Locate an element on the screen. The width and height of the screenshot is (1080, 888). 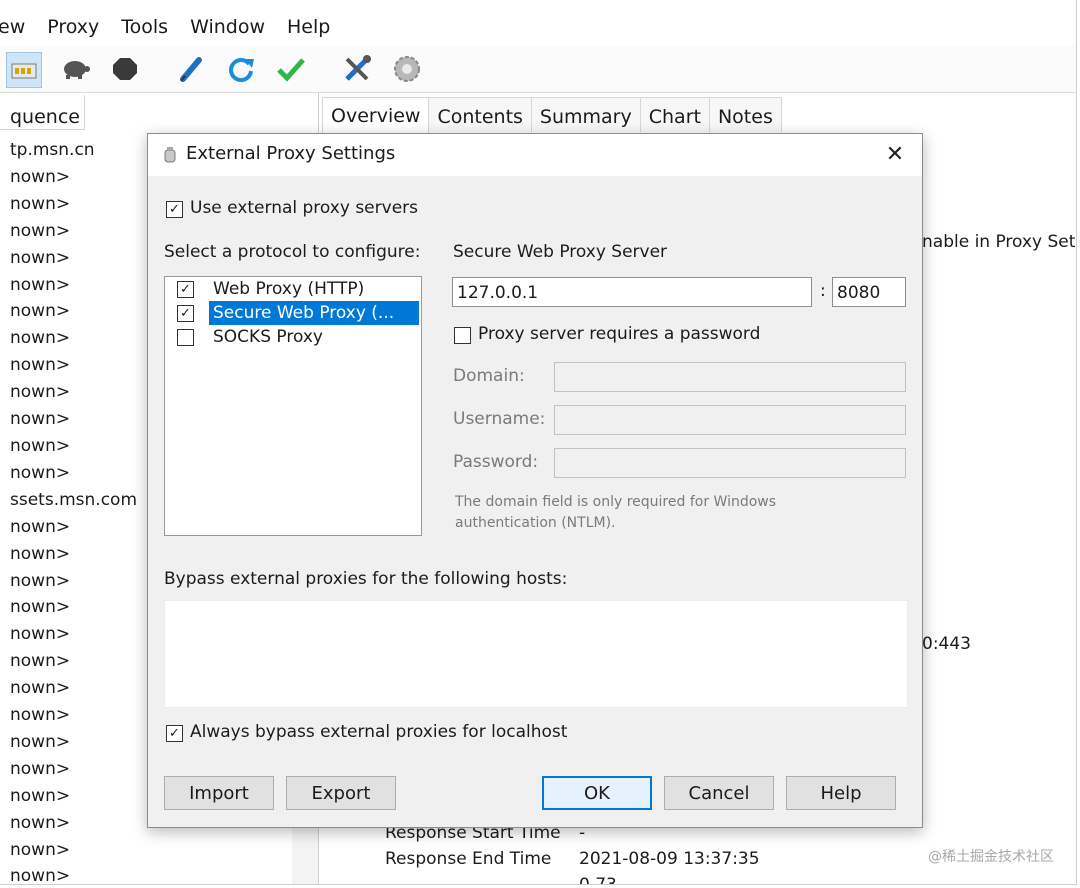
help-button: Help is located at coordinates (841, 793).